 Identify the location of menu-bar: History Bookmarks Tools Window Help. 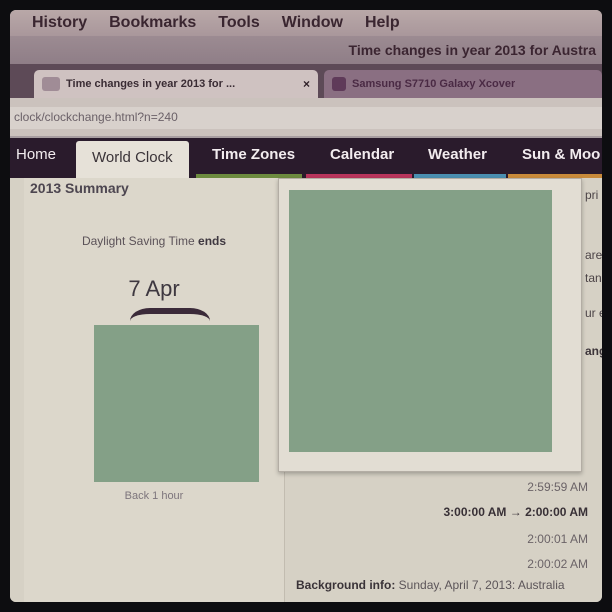
(306, 23).